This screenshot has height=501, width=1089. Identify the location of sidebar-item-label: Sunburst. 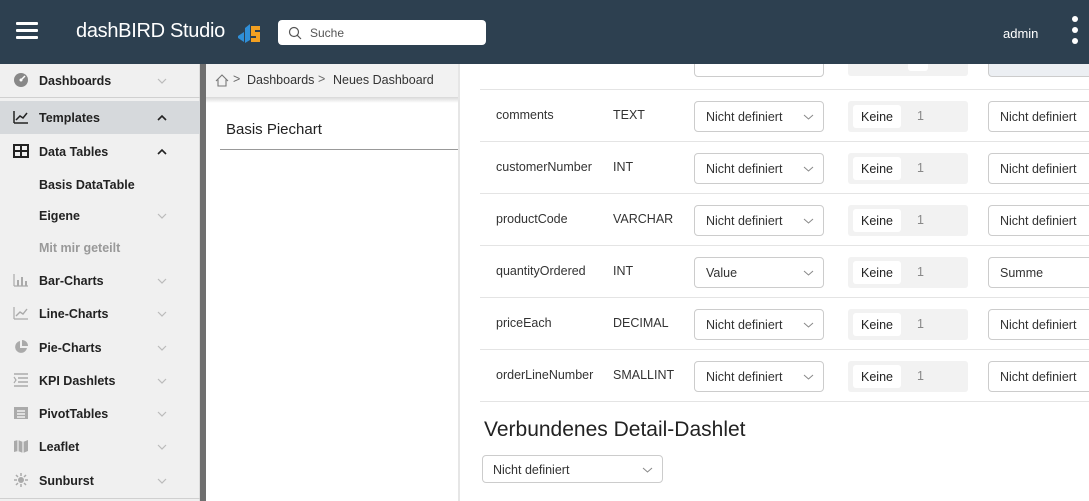
(66, 480).